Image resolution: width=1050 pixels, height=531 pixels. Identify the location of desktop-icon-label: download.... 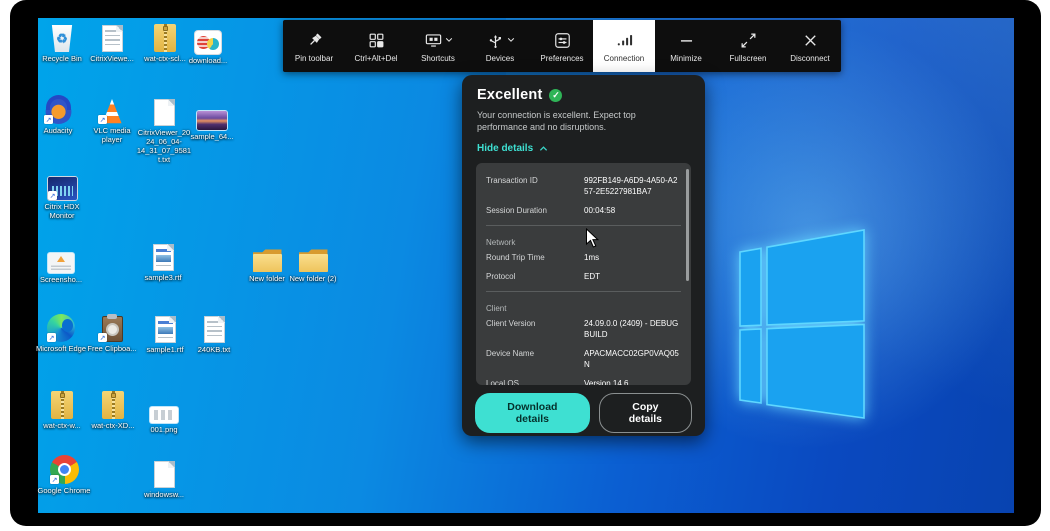
(208, 60).